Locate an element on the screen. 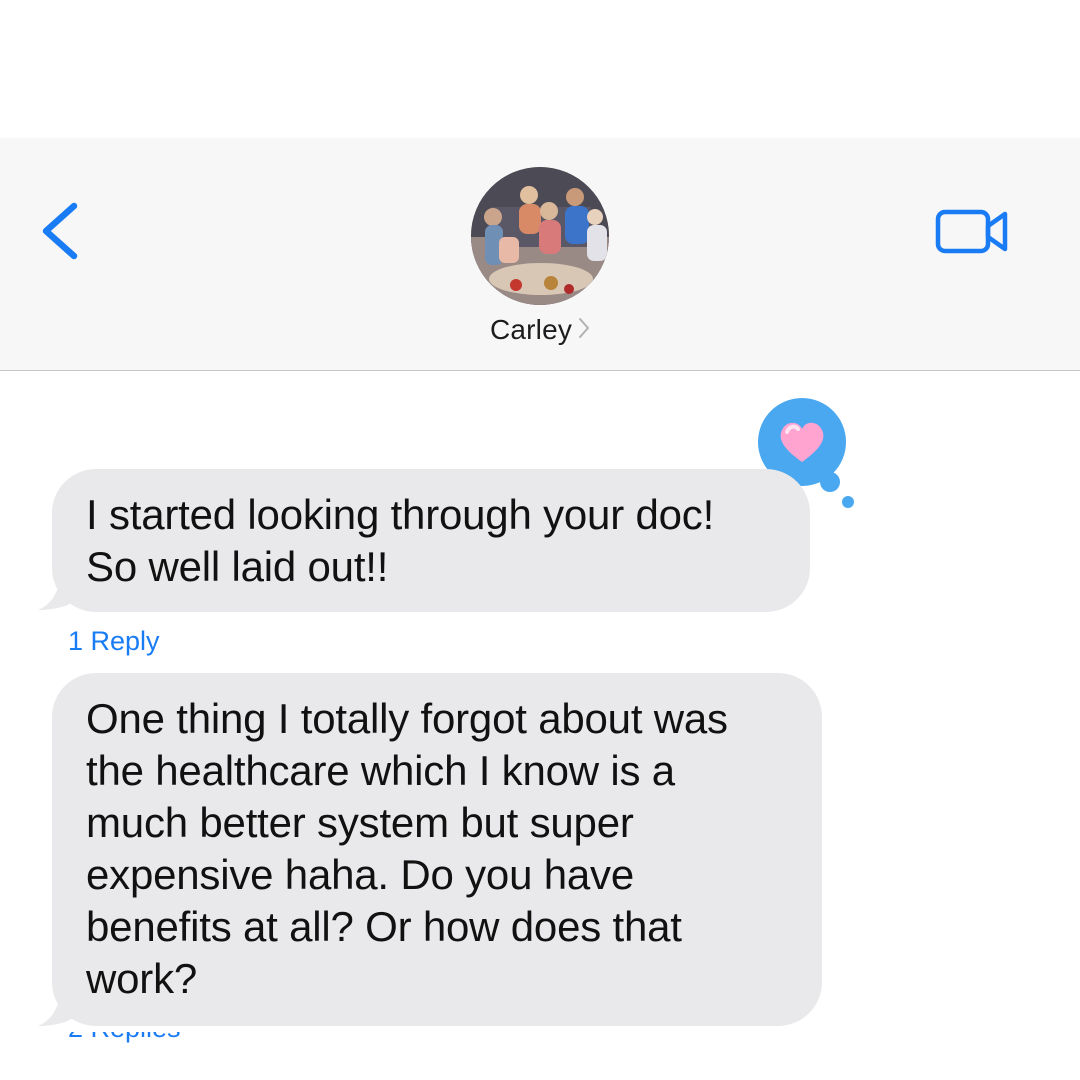  contact-name-button: Carley is located at coordinates (540, 330).